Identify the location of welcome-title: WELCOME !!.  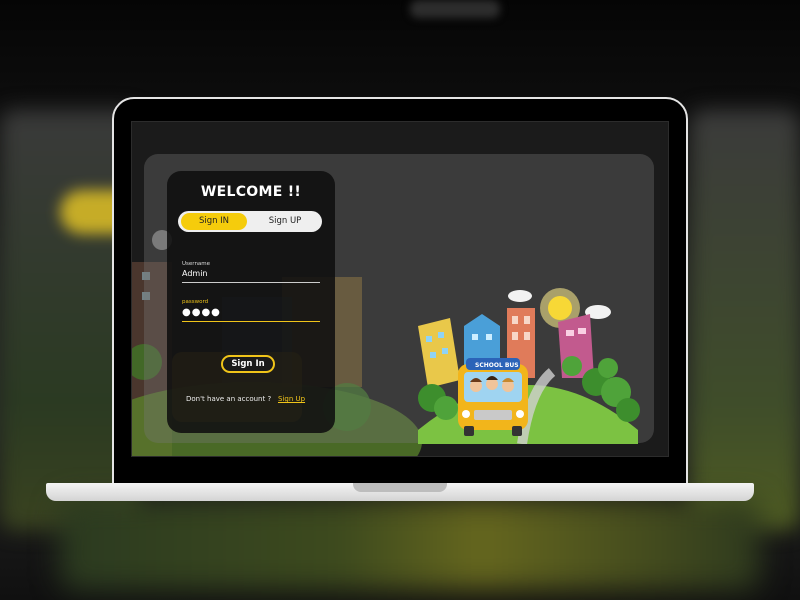
(251, 192).